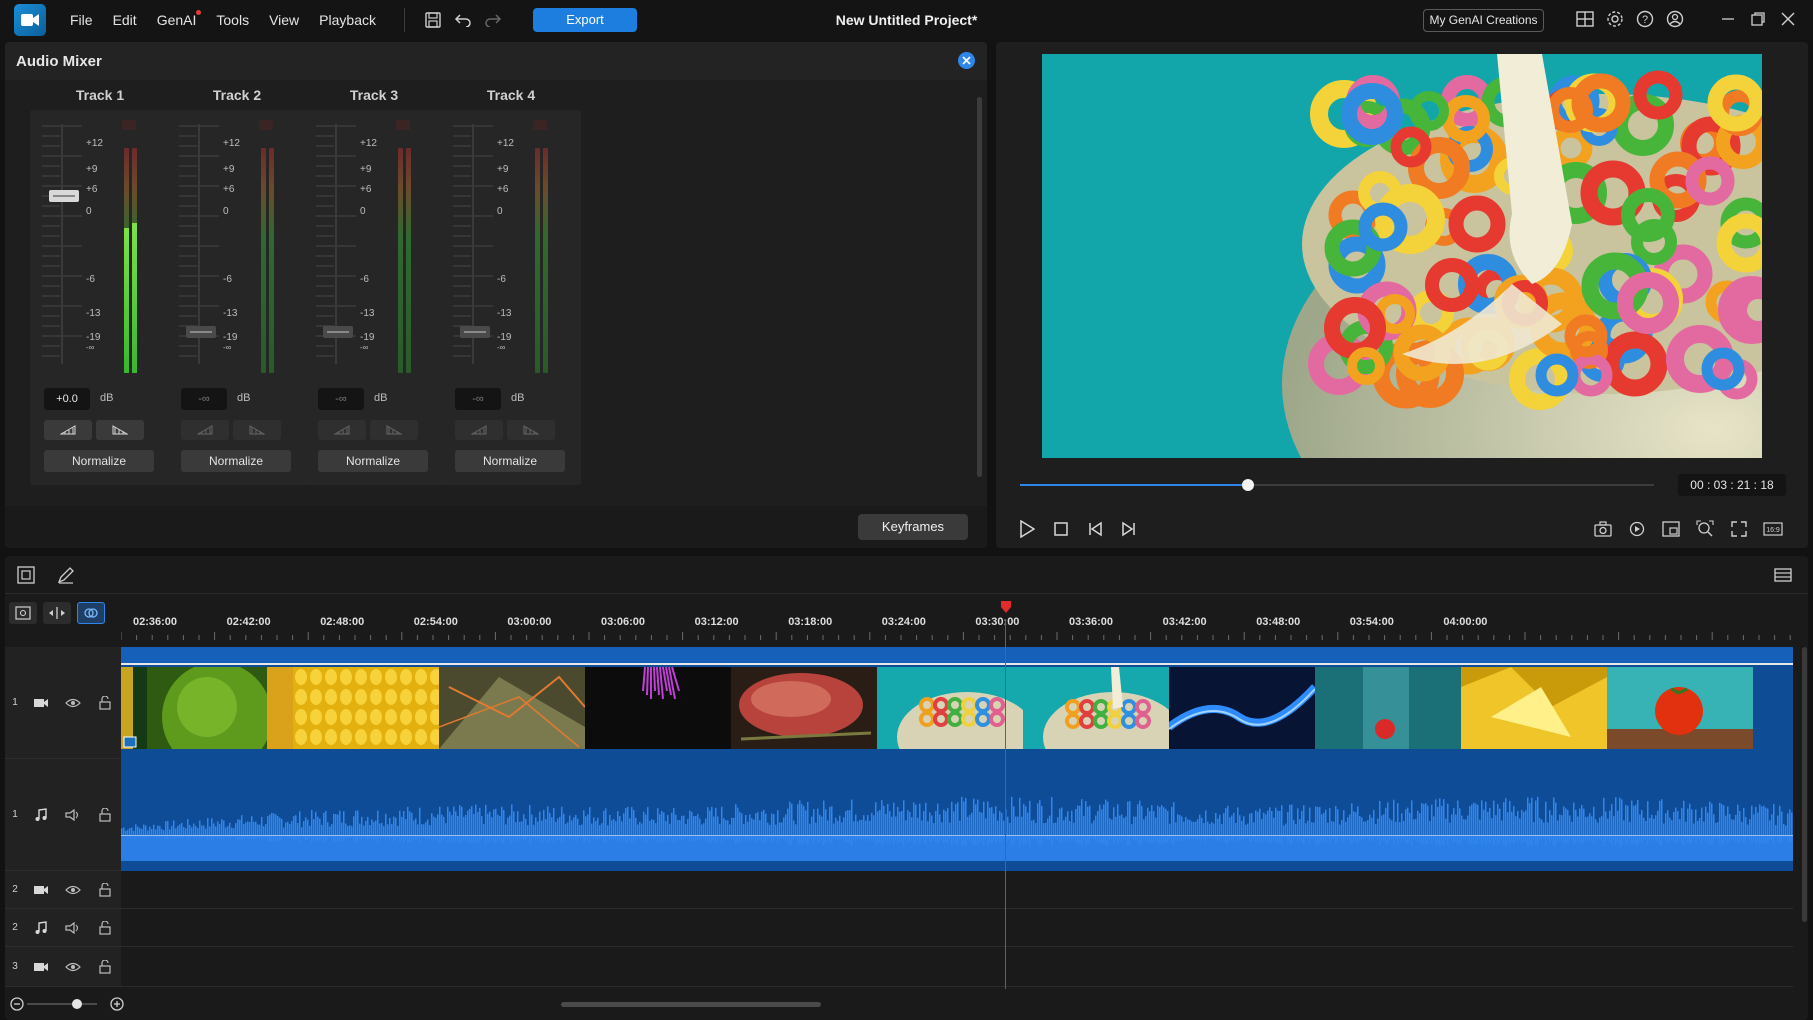 The image size is (1813, 1020). What do you see at coordinates (232, 20) in the screenshot?
I see `menu-tools: Tools` at bounding box center [232, 20].